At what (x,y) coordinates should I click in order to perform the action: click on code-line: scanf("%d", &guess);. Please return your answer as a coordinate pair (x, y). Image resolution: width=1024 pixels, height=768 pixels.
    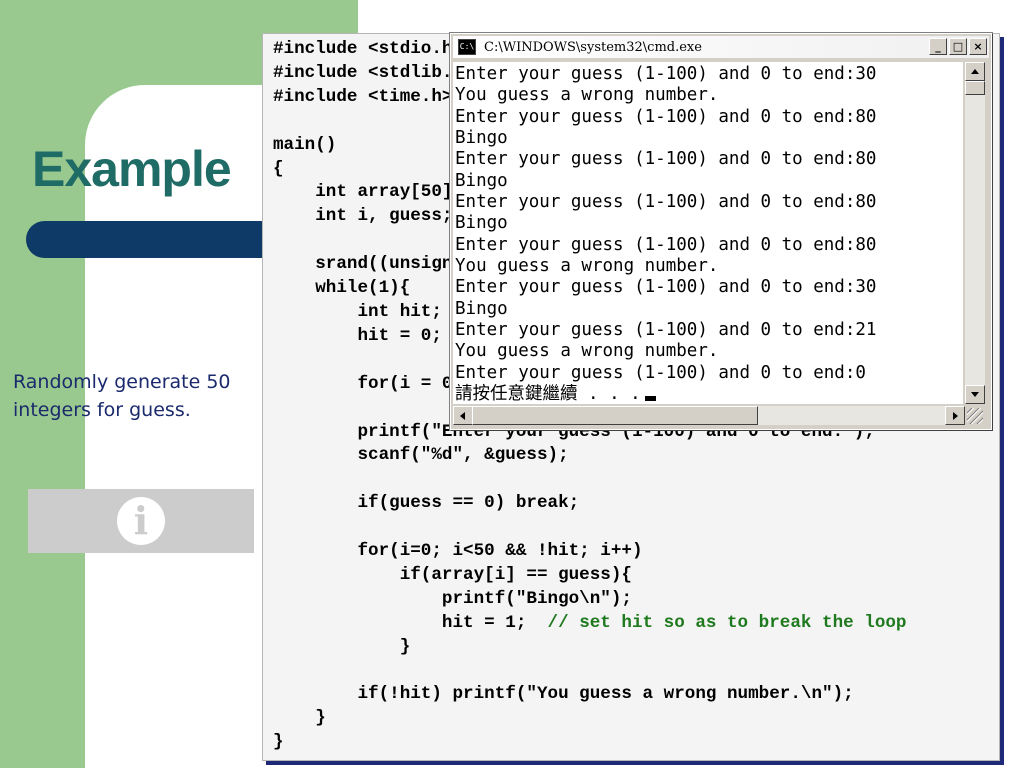
    Looking at the image, I should click on (421, 455).